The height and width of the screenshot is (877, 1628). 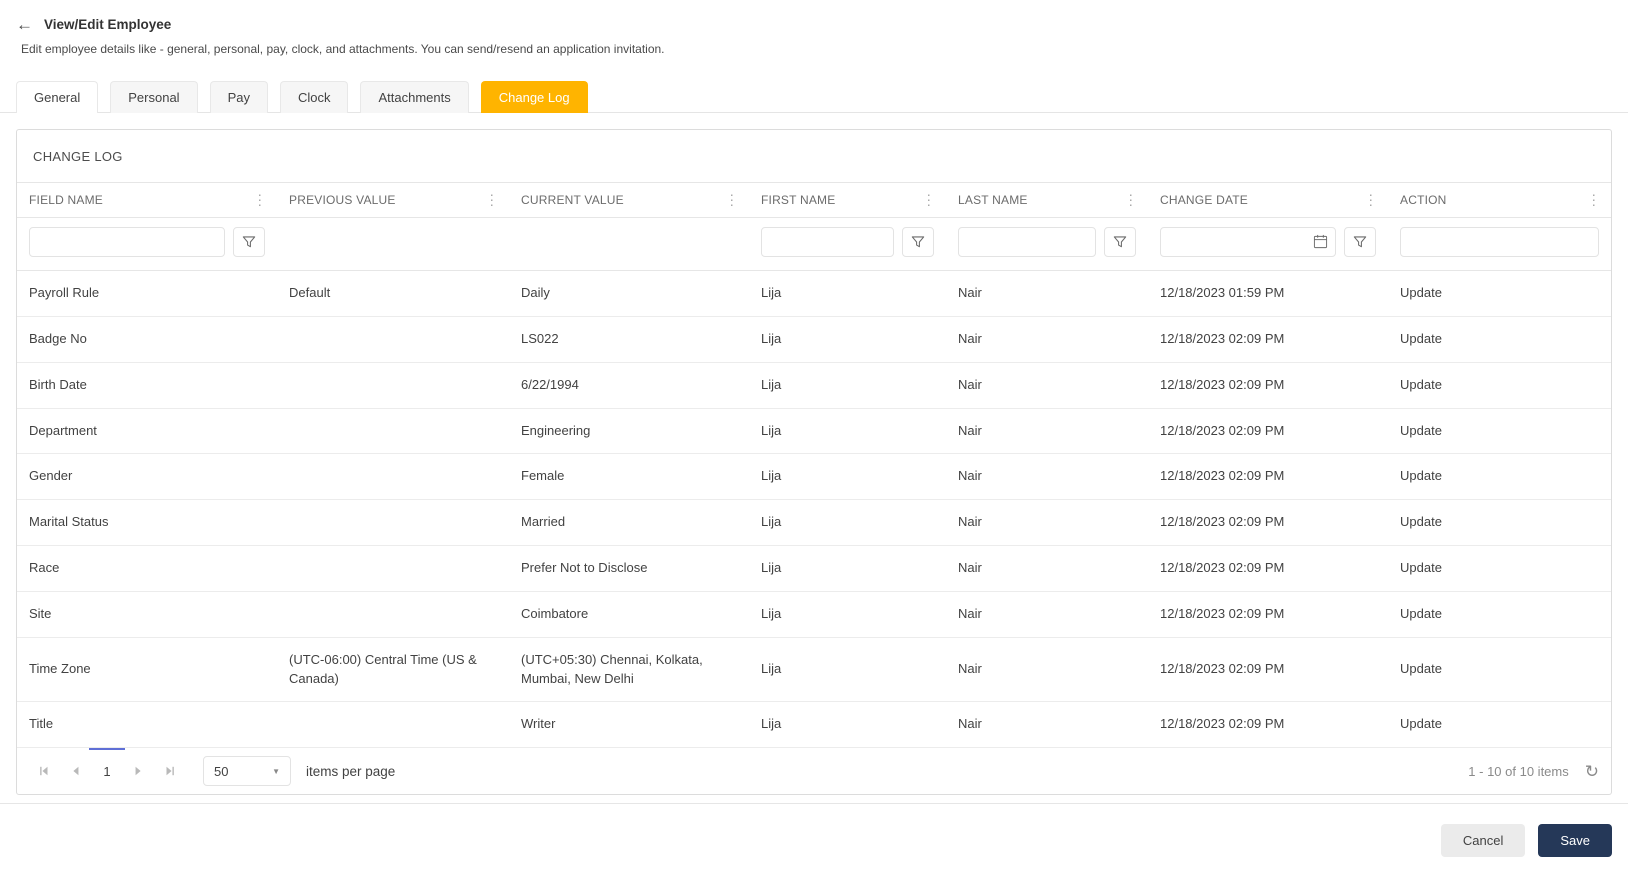 I want to click on cell-current-value: LS022, so click(x=629, y=339).